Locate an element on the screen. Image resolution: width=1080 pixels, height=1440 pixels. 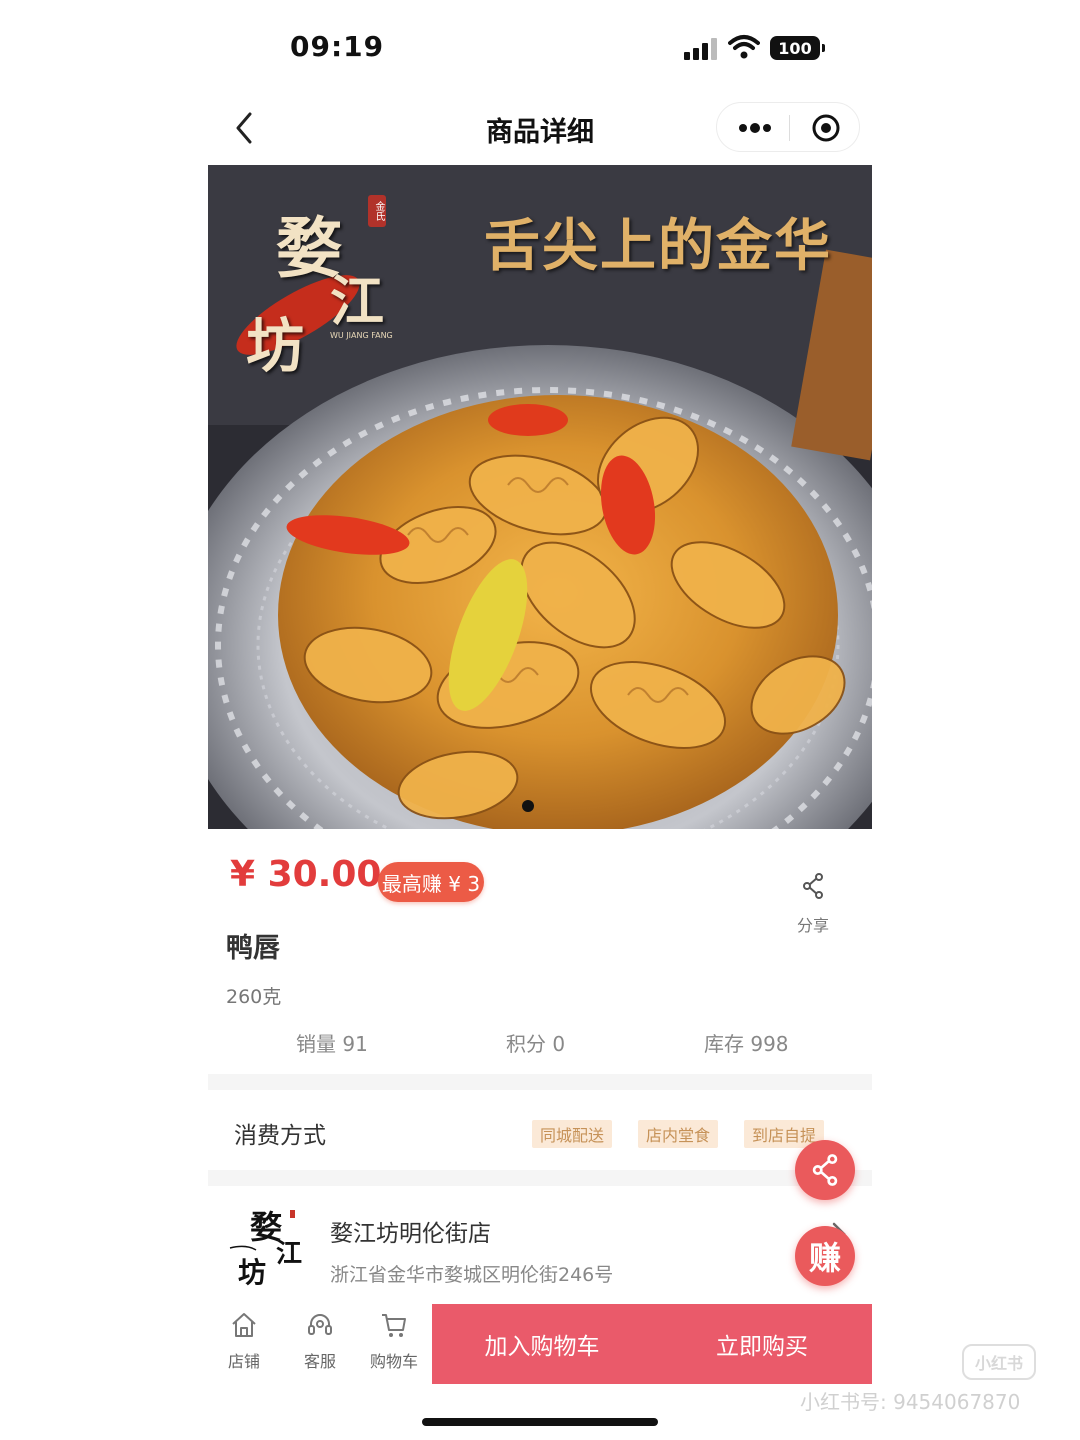
tab-store: 店铺 is located at coordinates (244, 1344).